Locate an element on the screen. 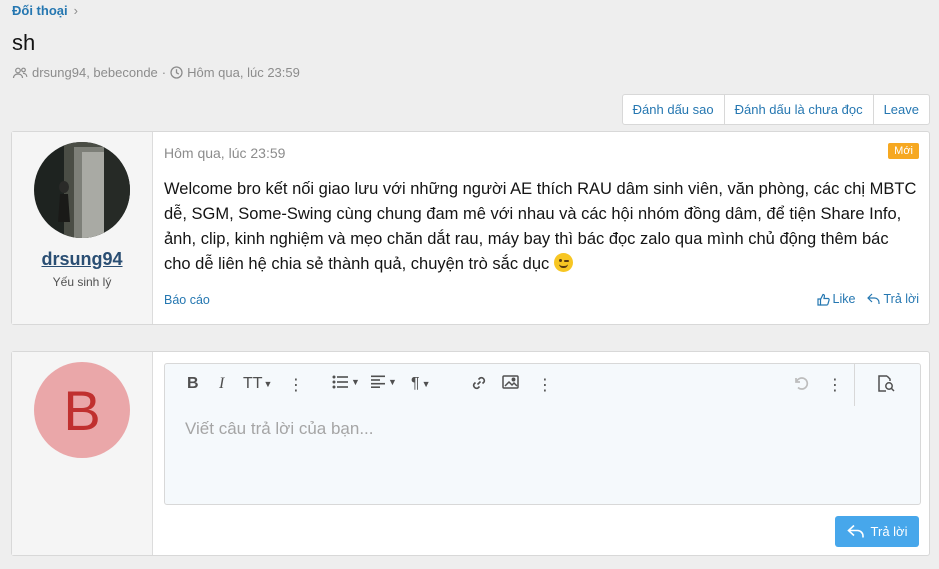 This screenshot has width=939, height=569. preview-button is located at coordinates (886, 383).